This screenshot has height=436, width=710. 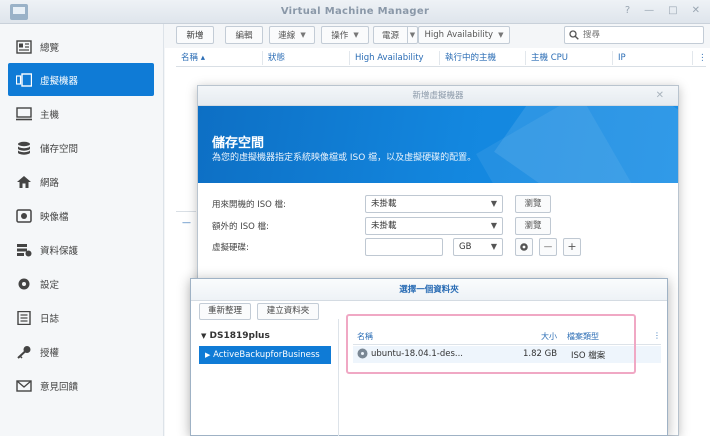 I want to click on new-button: 新增, so click(x=195, y=35).